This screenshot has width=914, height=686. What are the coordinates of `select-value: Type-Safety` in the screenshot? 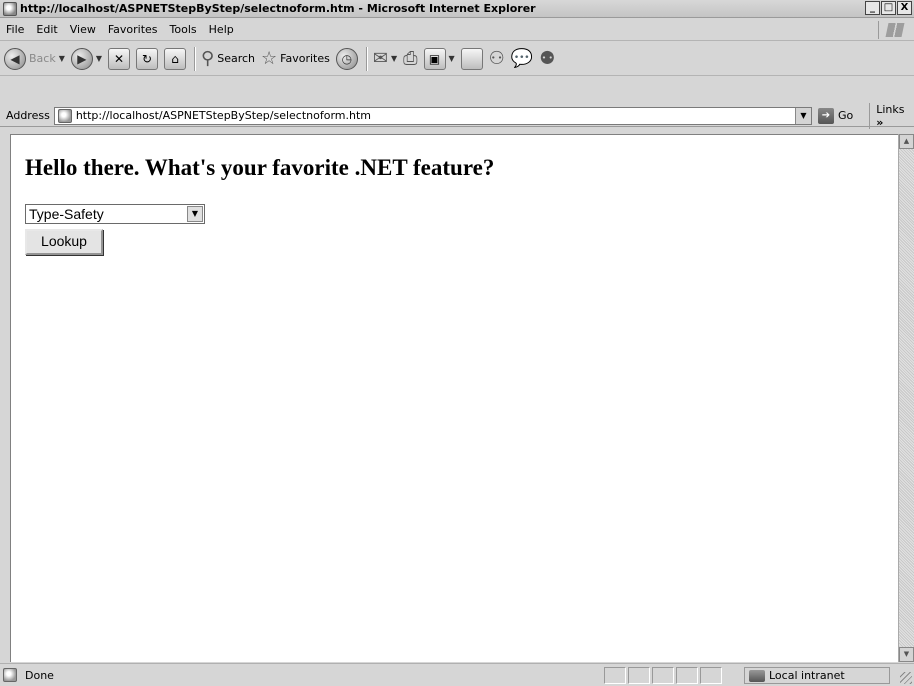 It's located at (66, 214).